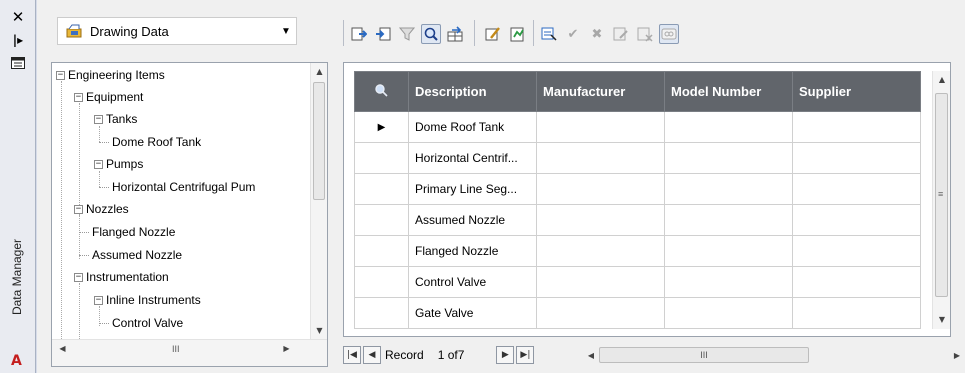 The image size is (965, 373). I want to click on table-export-icon, so click(455, 34).